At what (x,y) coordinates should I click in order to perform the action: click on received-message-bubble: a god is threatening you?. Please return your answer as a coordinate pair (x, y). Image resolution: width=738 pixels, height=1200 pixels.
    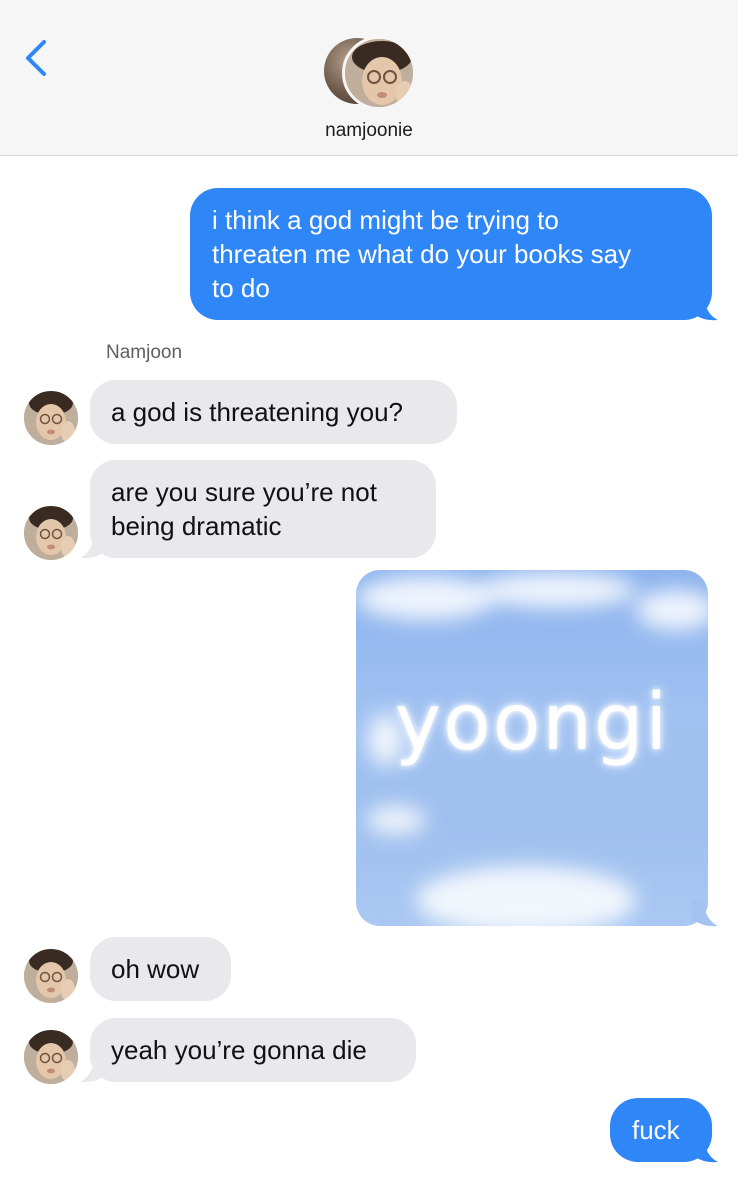
    Looking at the image, I should click on (273, 412).